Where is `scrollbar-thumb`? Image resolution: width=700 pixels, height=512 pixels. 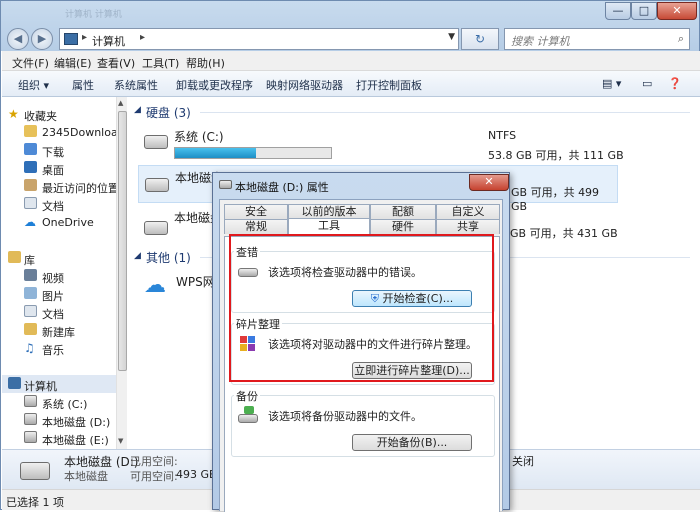
scrollbar-thumb is located at coordinates (122, 241).